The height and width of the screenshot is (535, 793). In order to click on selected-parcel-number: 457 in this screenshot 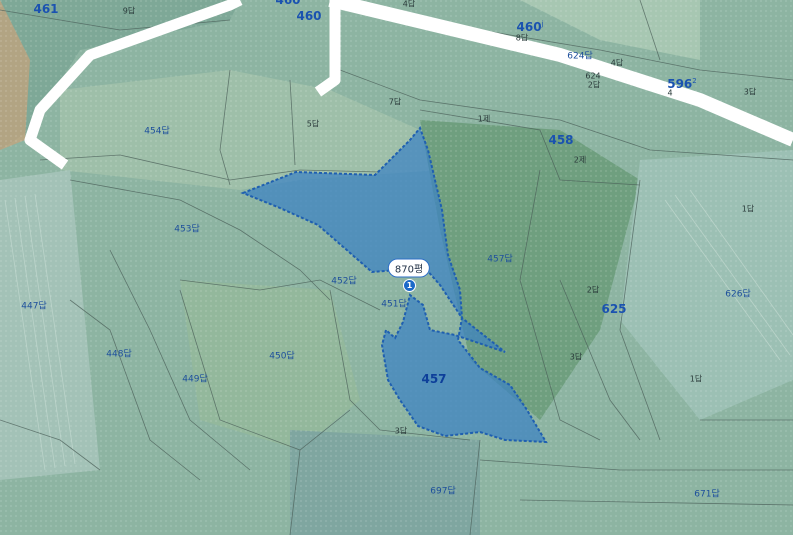, I will do `click(434, 379)`.